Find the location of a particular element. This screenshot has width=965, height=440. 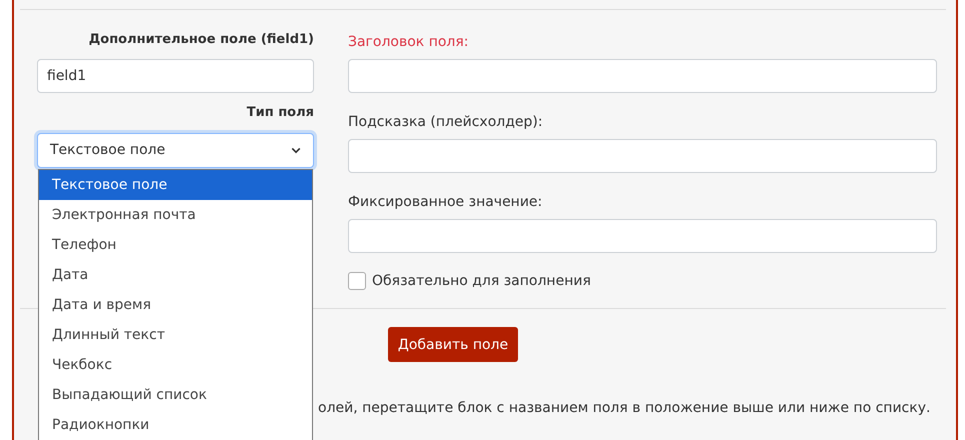

dropdown-option: Дата и время is located at coordinates (175, 305).